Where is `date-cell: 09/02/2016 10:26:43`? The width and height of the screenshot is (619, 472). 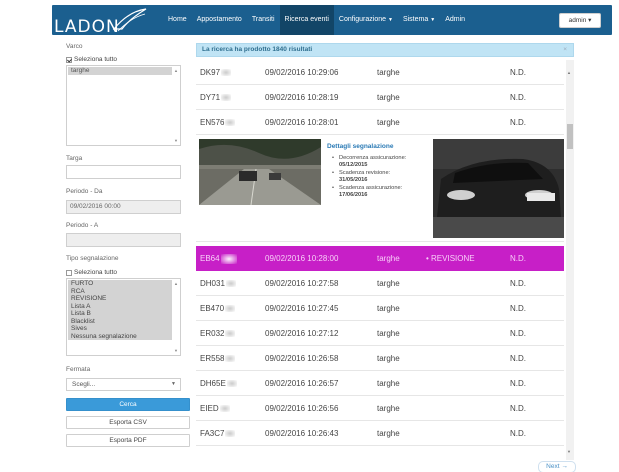 date-cell: 09/02/2016 10:26:43 is located at coordinates (301, 433).